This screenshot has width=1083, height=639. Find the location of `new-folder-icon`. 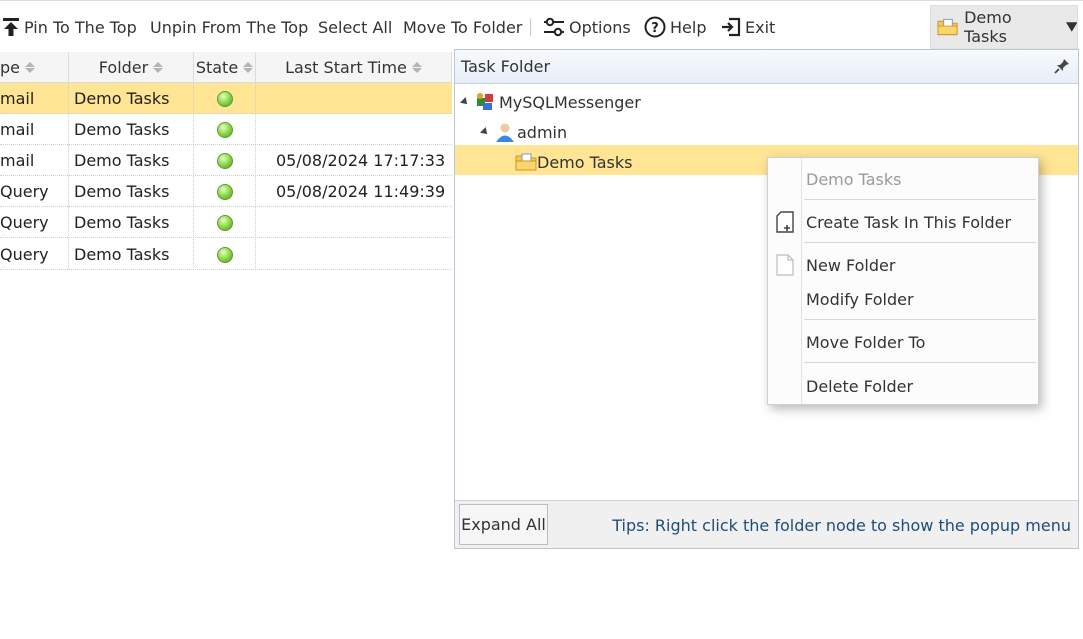

new-folder-icon is located at coordinates (785, 265).